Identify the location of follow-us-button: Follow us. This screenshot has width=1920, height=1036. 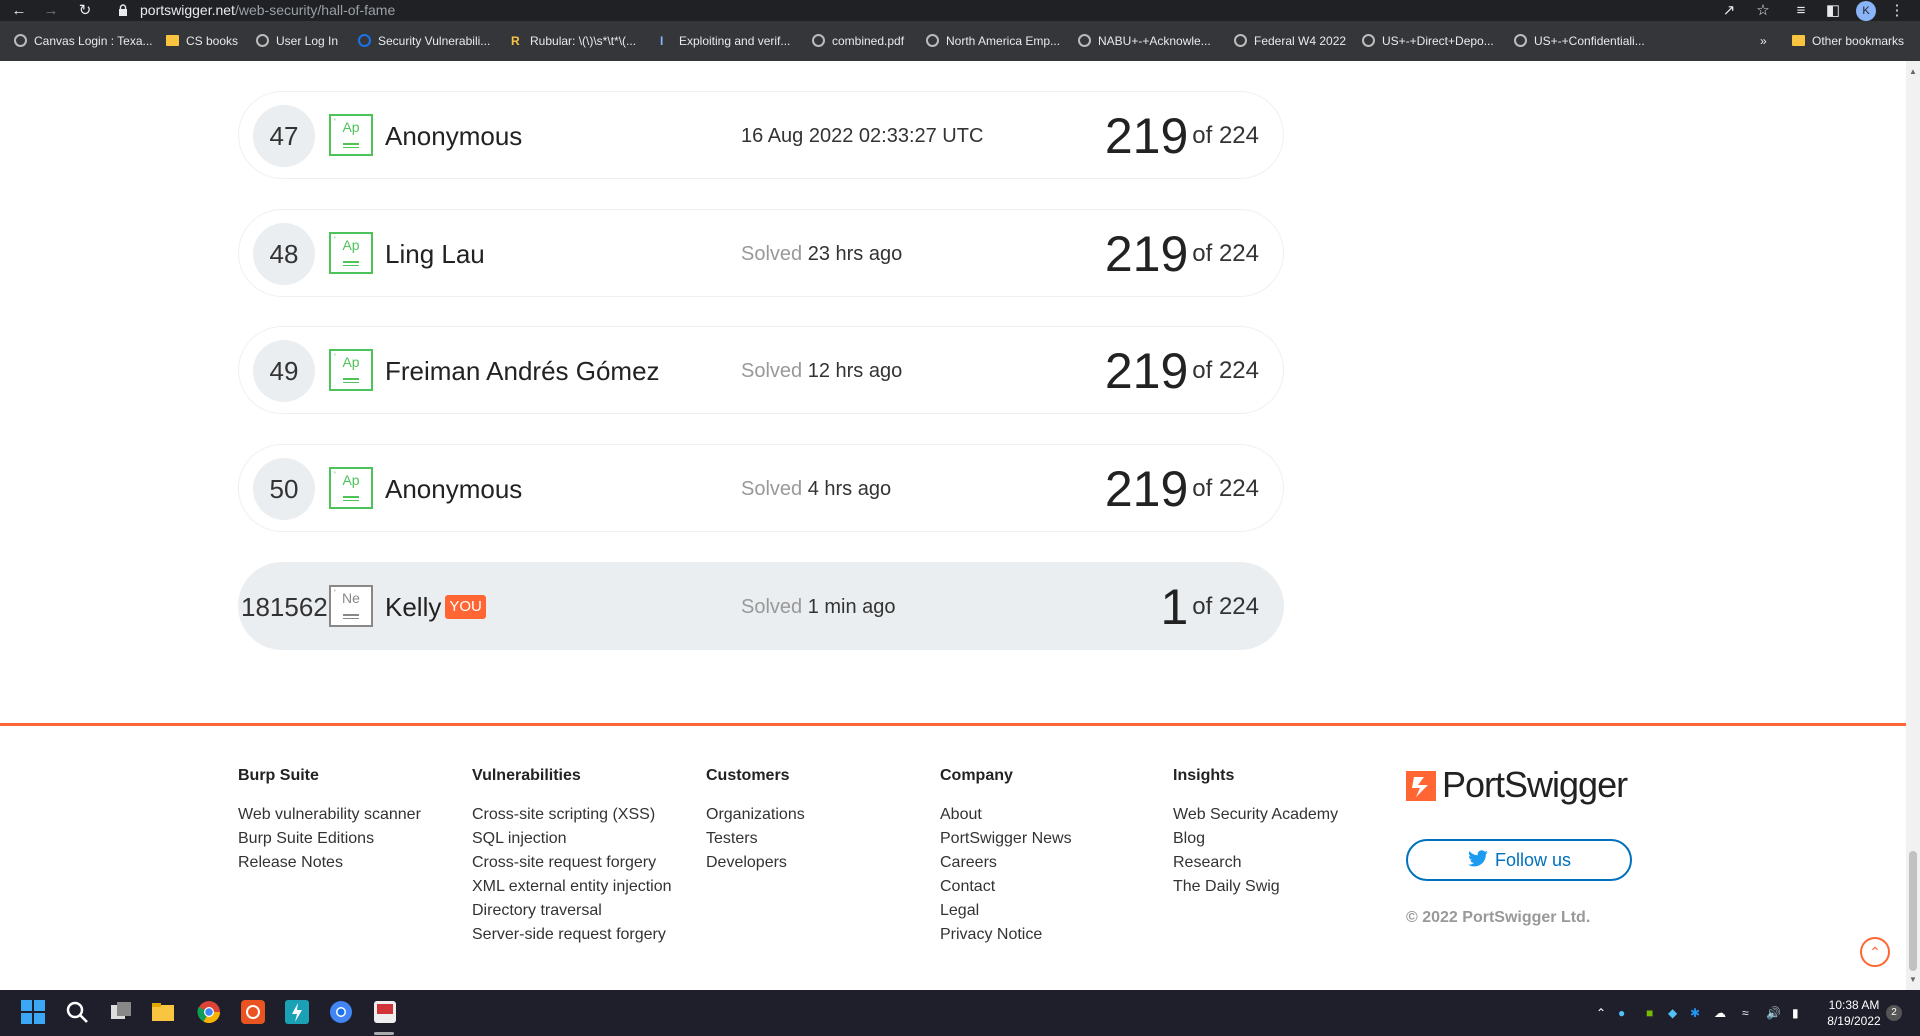
(1519, 860).